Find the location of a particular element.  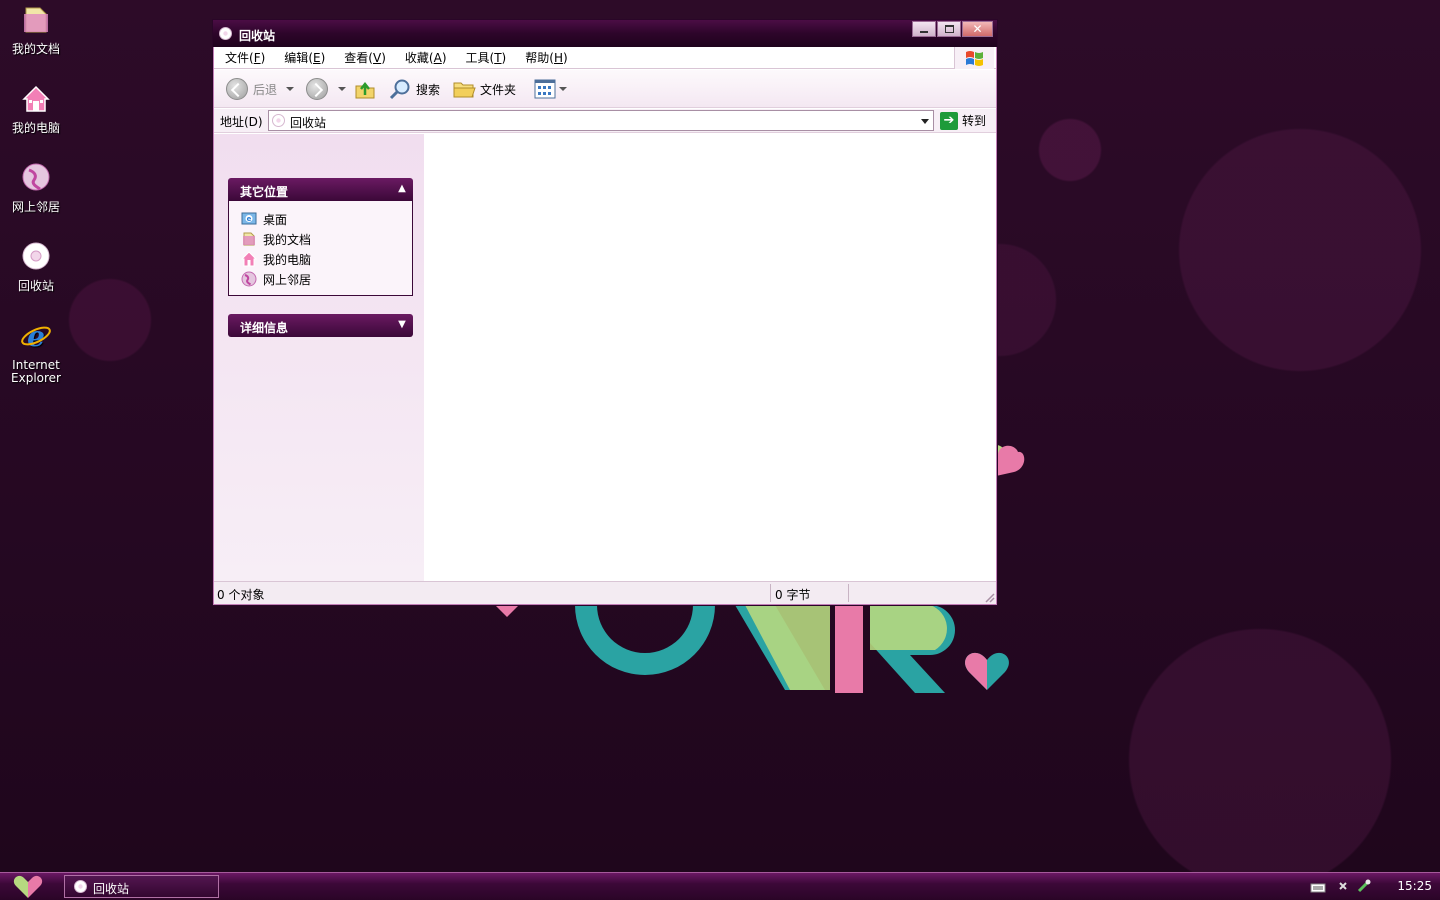

windows-flag-icon is located at coordinates (974, 58).